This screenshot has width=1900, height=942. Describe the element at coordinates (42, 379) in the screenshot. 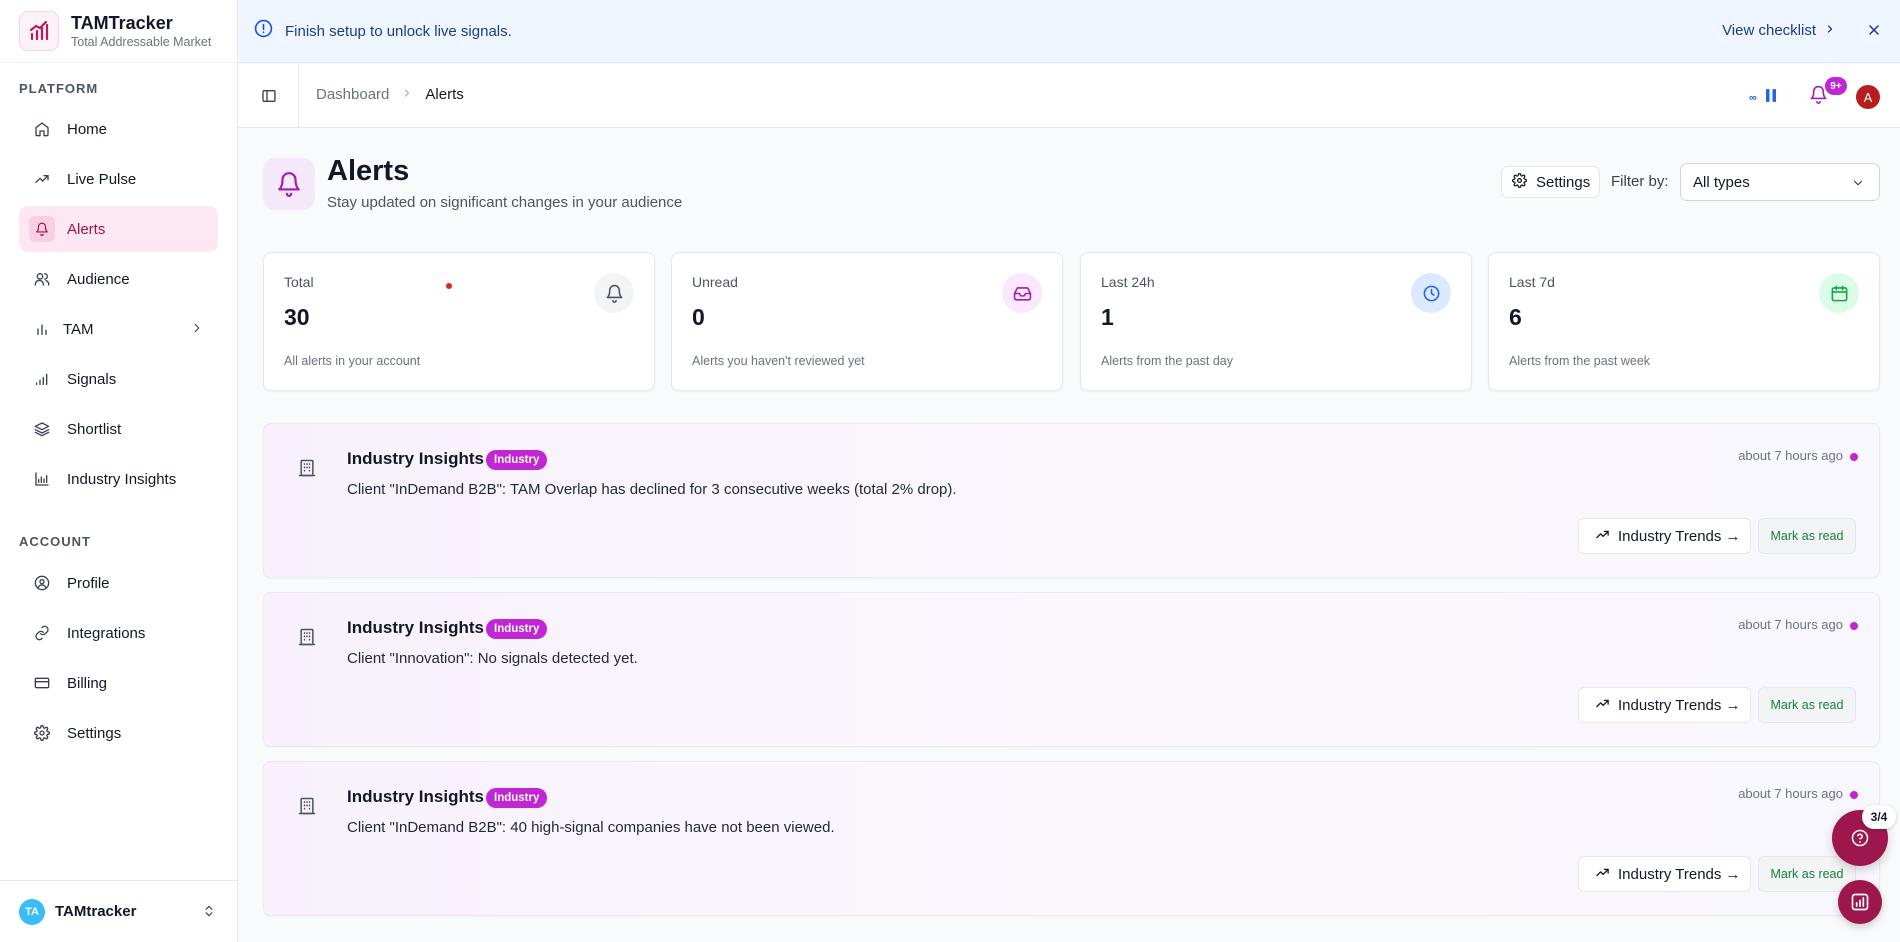

I see `signal-icon` at that location.